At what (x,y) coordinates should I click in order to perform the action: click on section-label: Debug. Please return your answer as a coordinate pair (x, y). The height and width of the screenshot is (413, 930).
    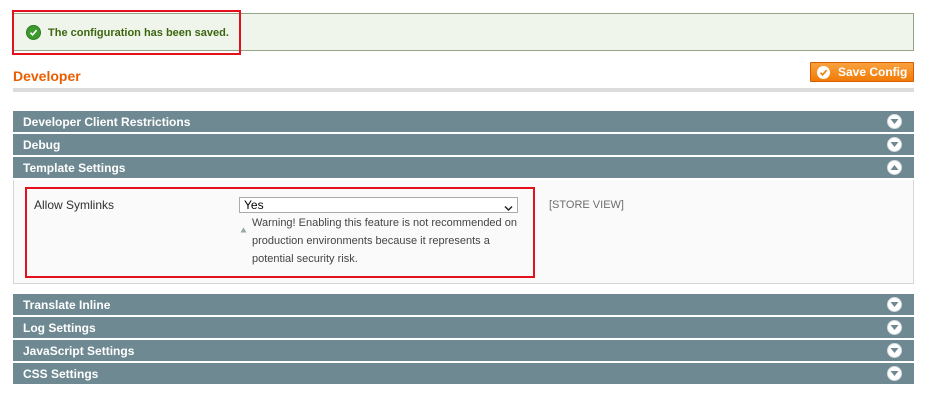
    Looking at the image, I should click on (42, 144).